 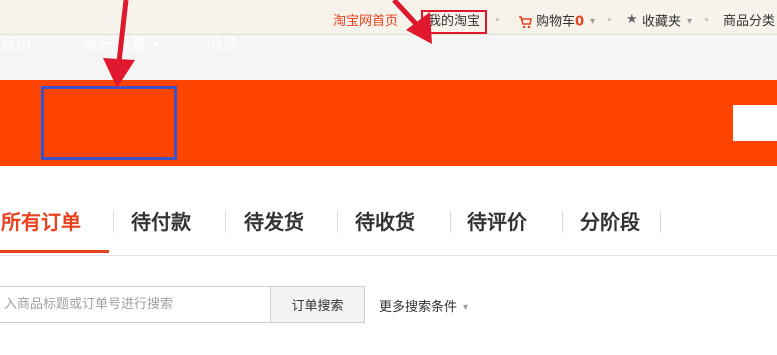 What do you see at coordinates (556, 22) in the screenshot?
I see `cart-label: 购物车` at bounding box center [556, 22].